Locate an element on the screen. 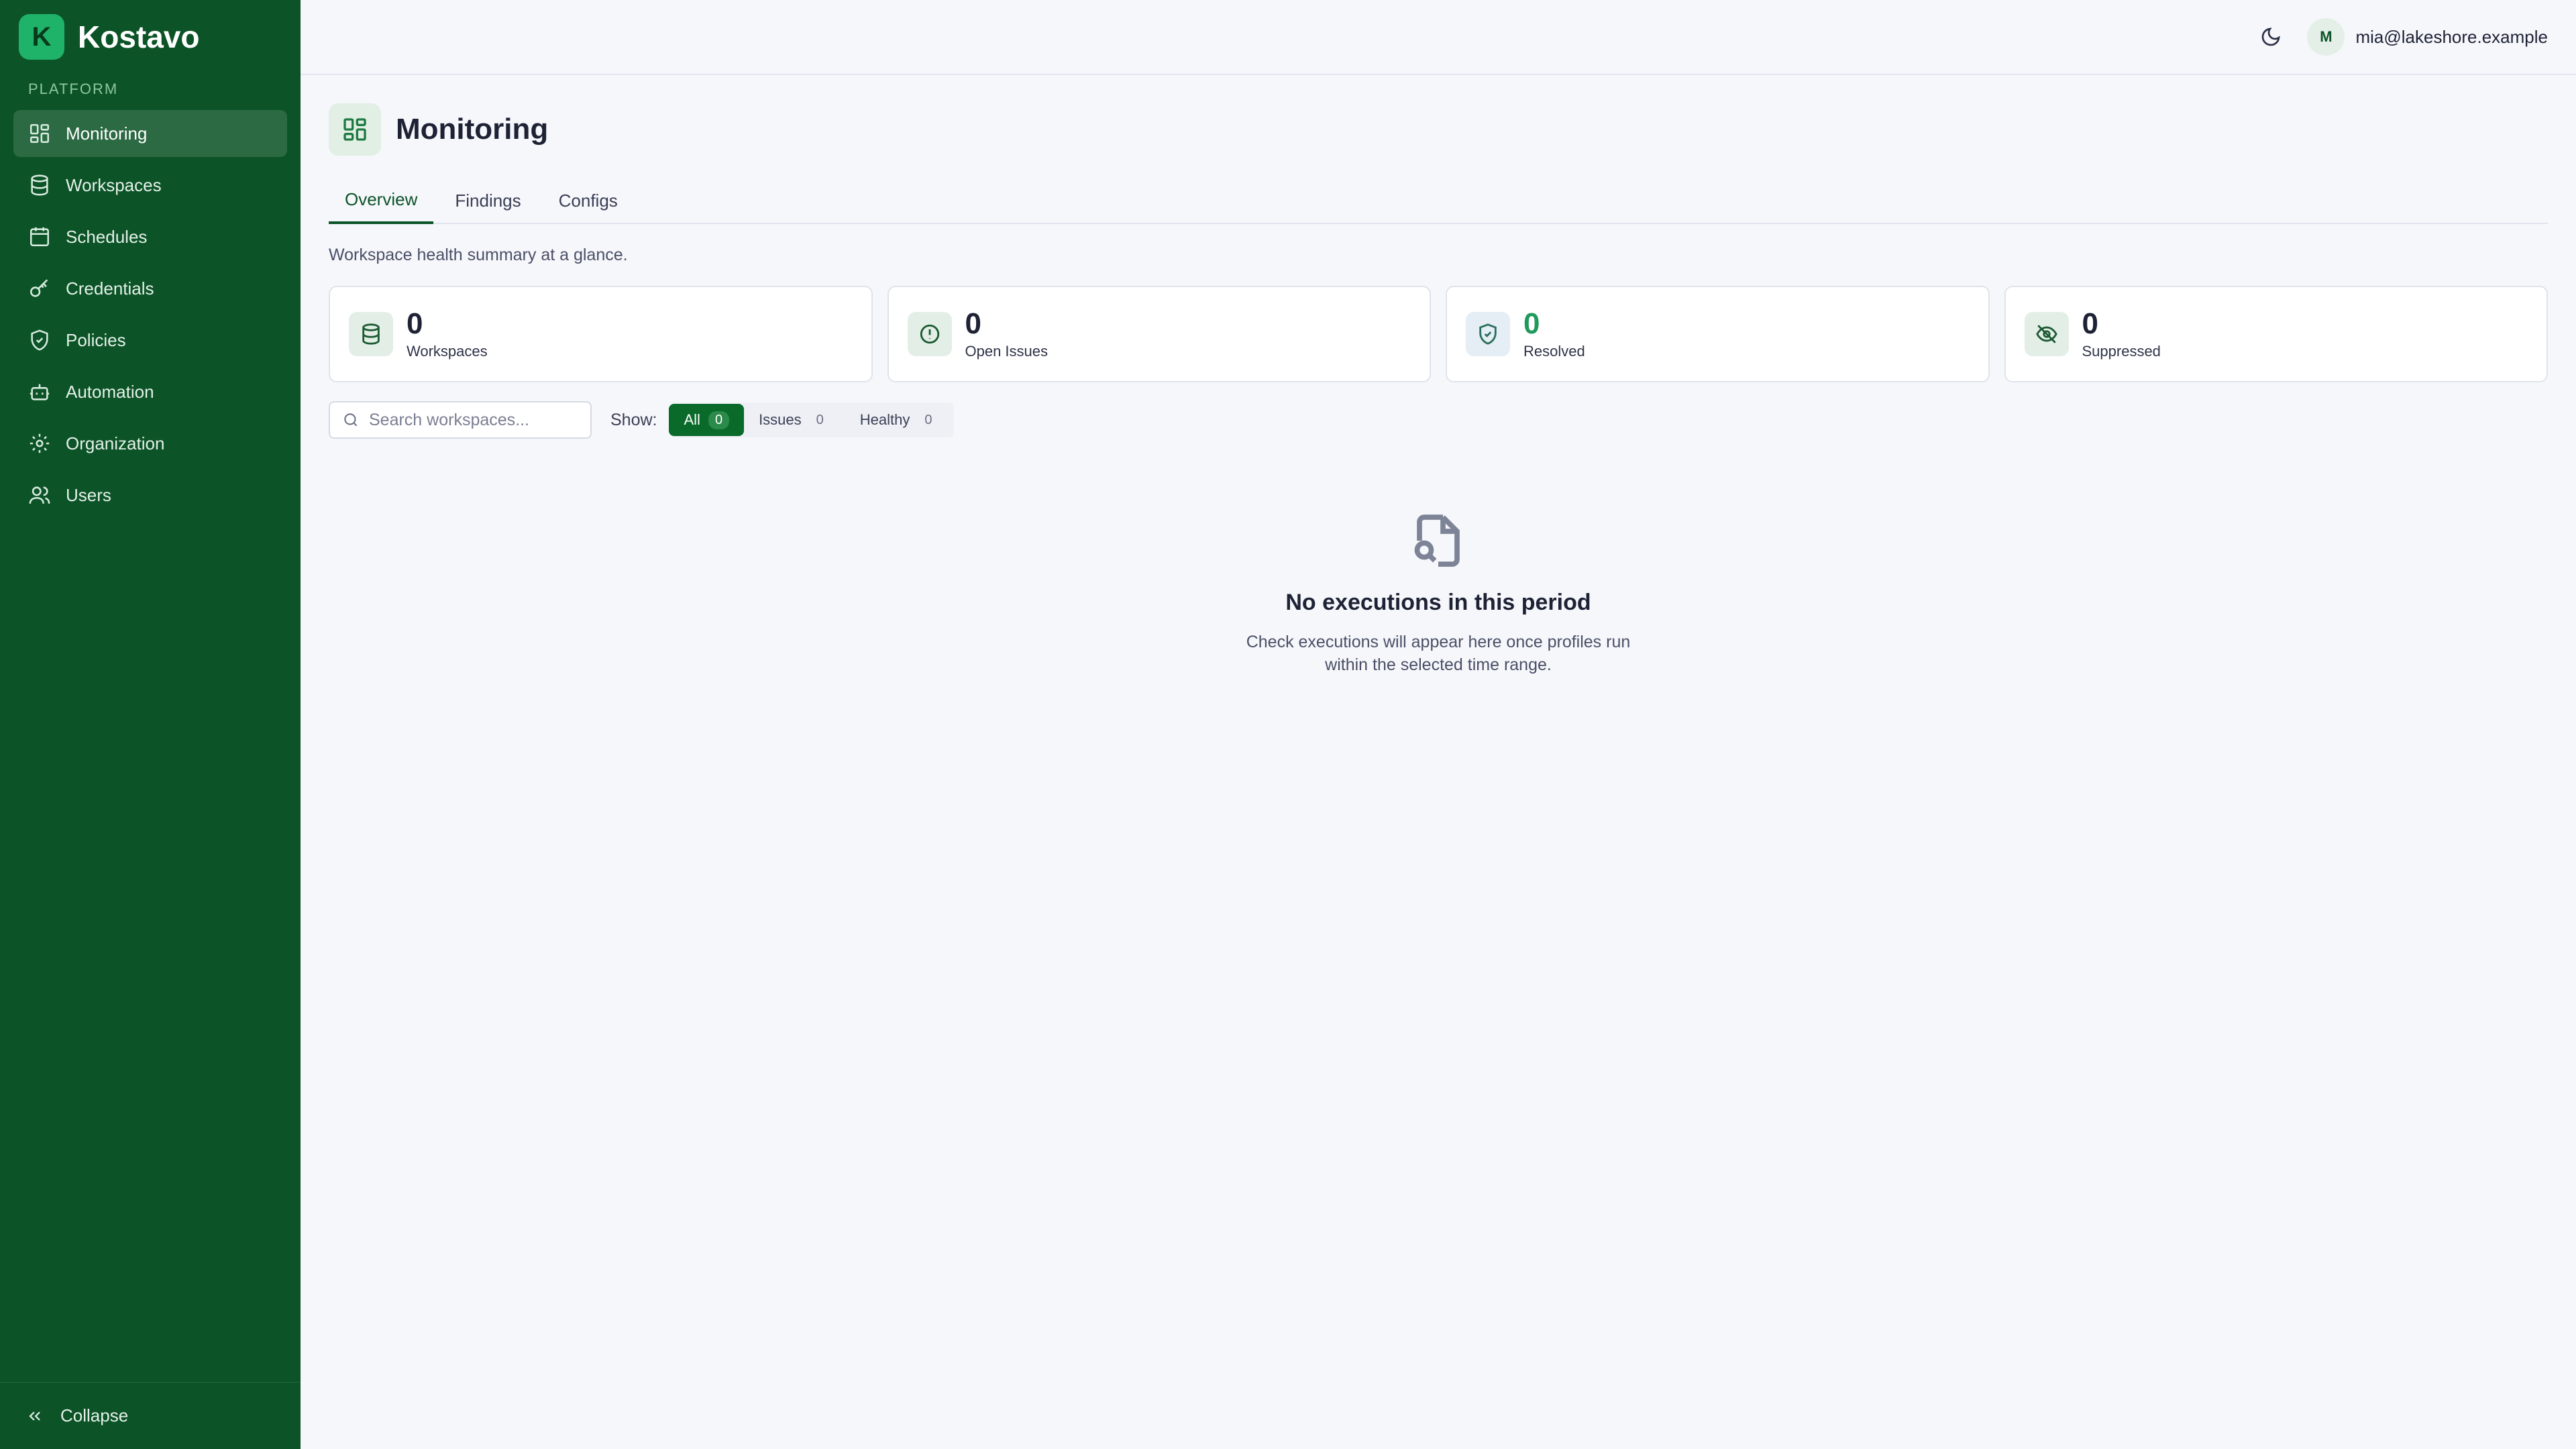 The image size is (2576, 1449). sidebar-item-label: Credentials is located at coordinates (110, 288).